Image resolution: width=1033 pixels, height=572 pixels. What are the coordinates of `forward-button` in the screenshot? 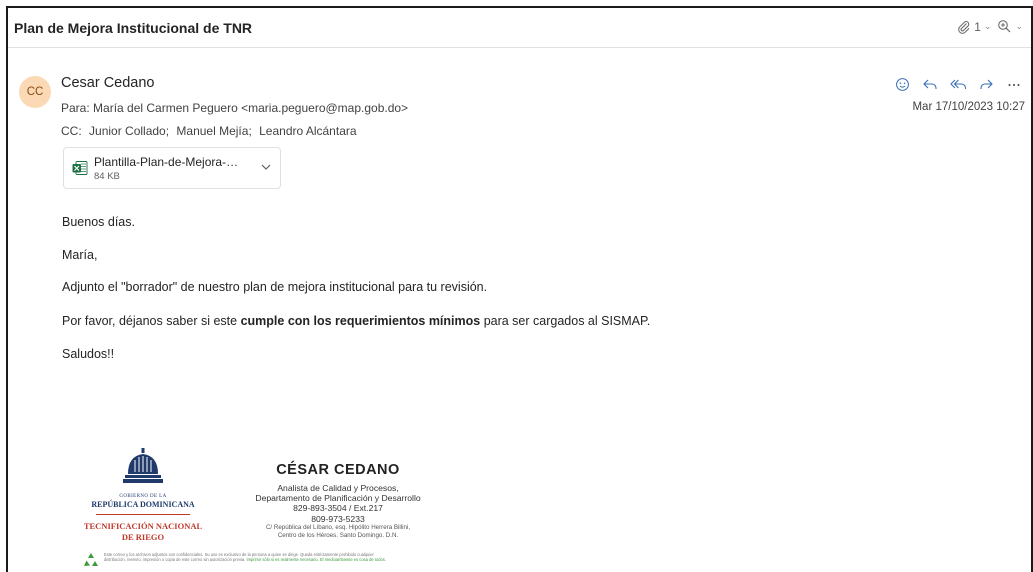 It's located at (986, 84).